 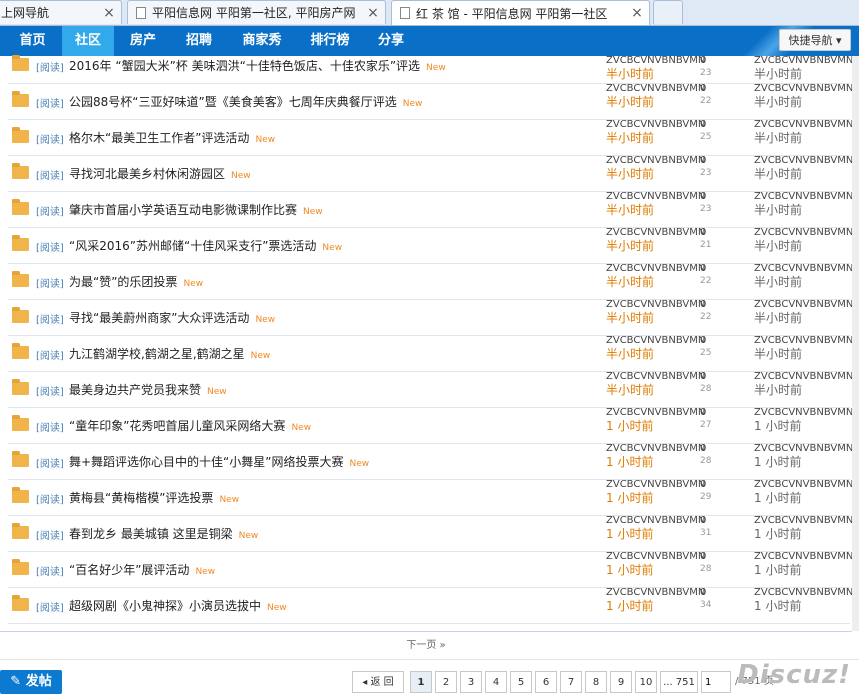 What do you see at coordinates (257, 65) in the screenshot?
I see `thread-title-link: 2016年 “蟹园大米”杯 美味泗洪“十佳特色饭店、十佳农家乐”评选 New` at bounding box center [257, 65].